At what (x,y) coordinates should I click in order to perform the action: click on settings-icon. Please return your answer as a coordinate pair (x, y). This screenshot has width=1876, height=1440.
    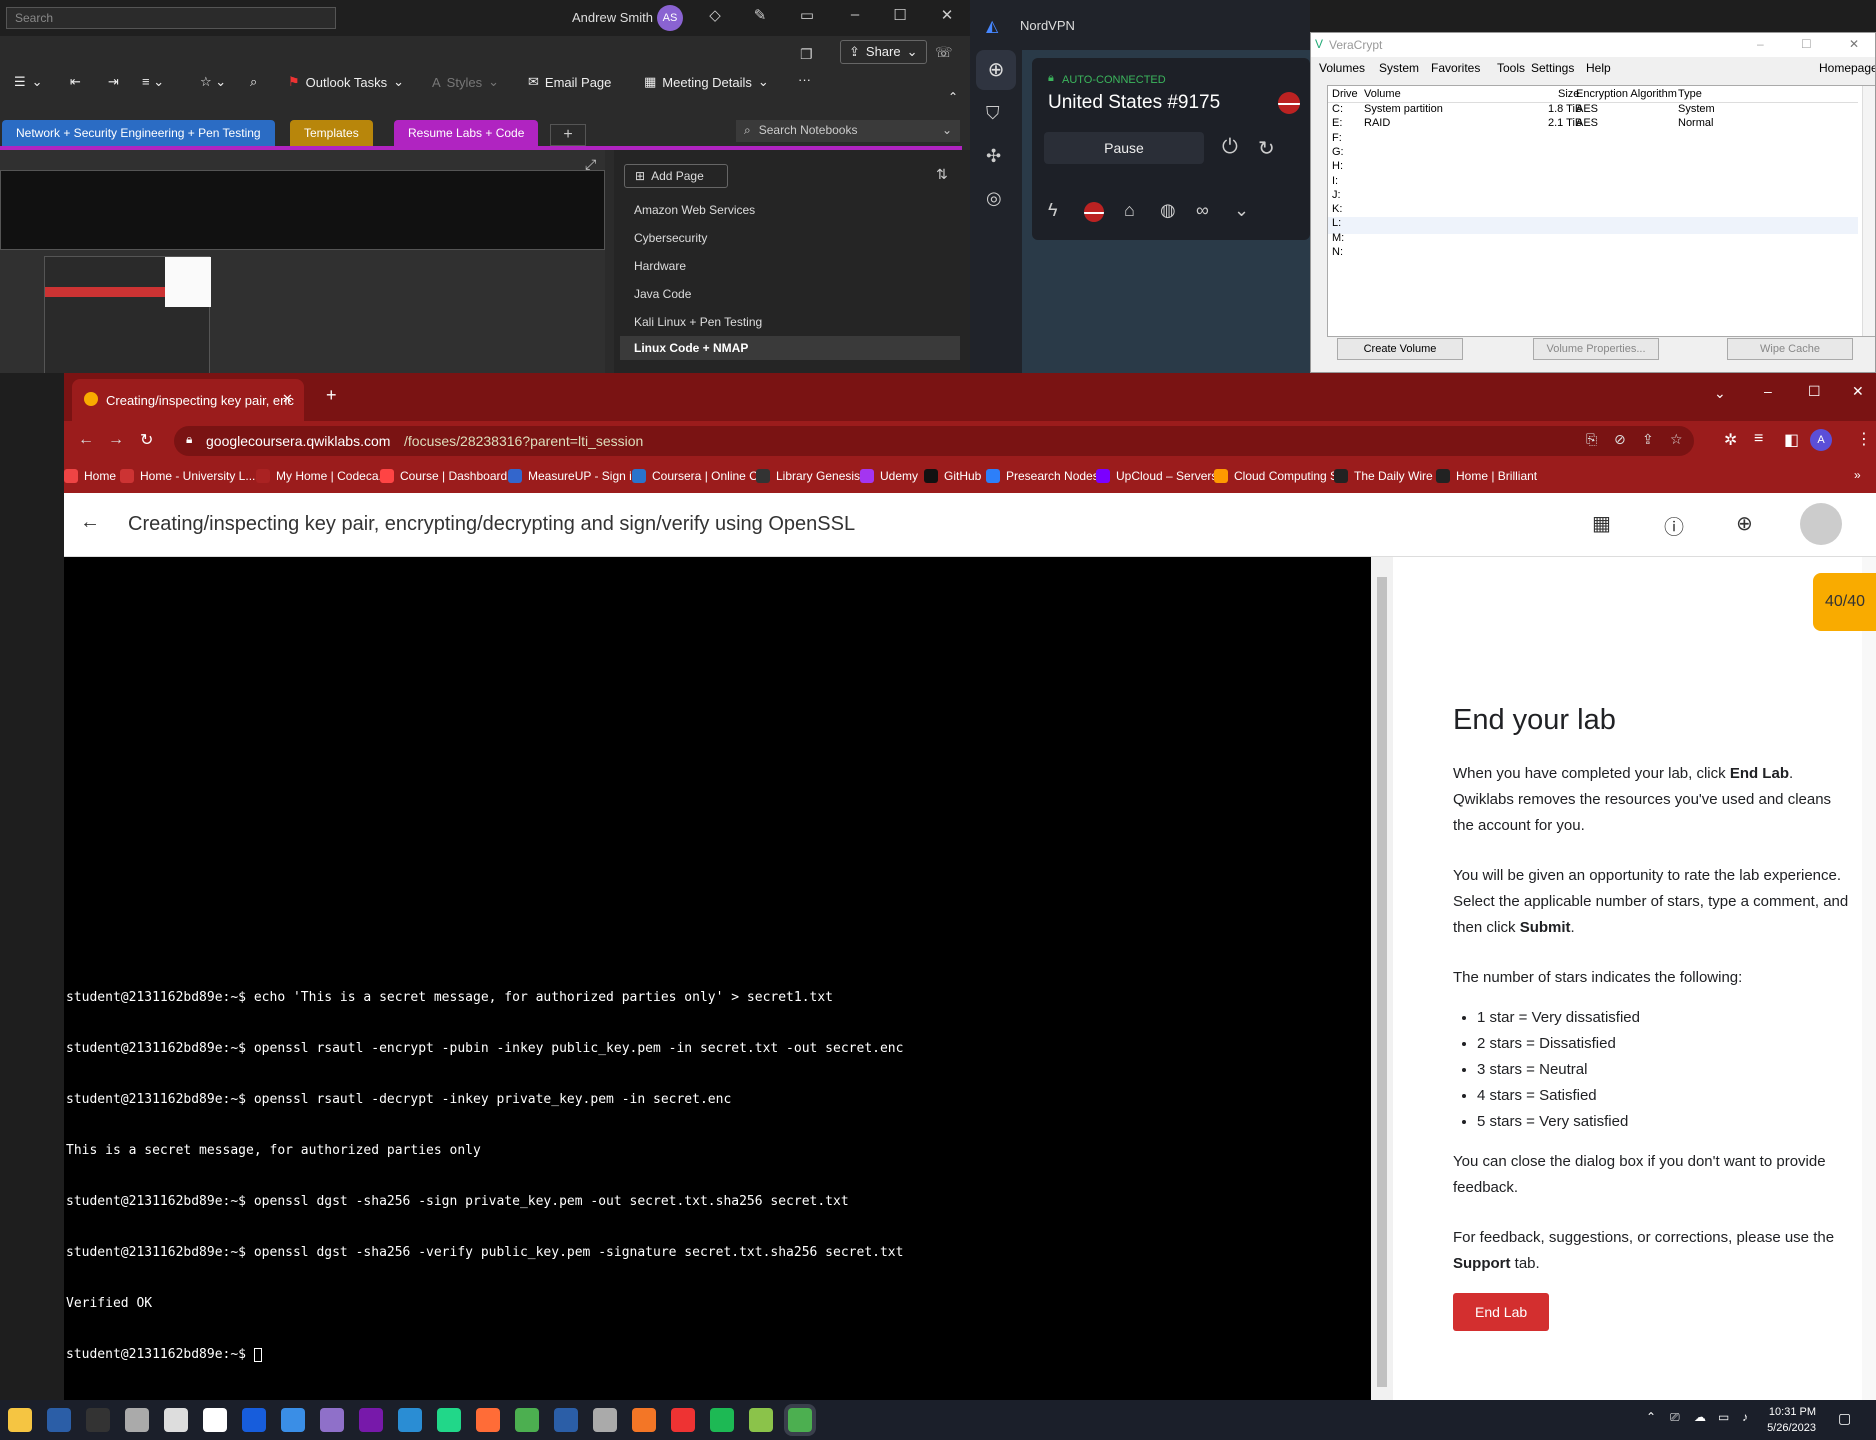
    Looking at the image, I should click on (137, 1420).